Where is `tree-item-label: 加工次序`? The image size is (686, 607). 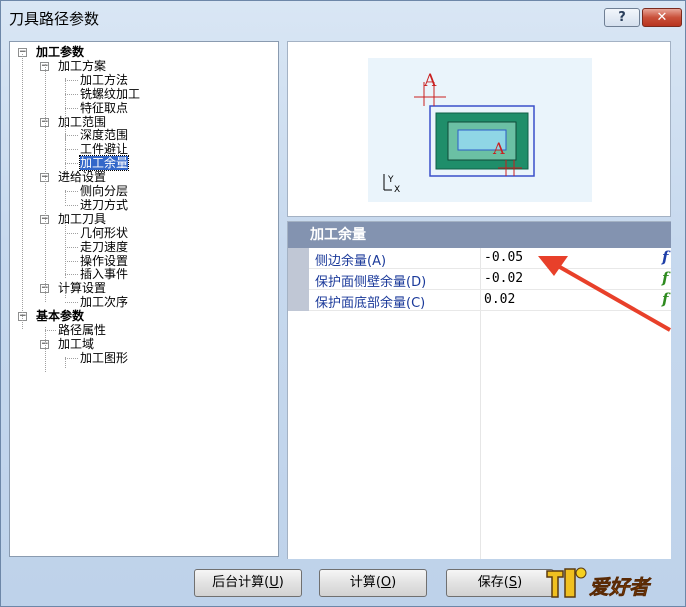
tree-item-label: 加工次序 is located at coordinates (104, 302).